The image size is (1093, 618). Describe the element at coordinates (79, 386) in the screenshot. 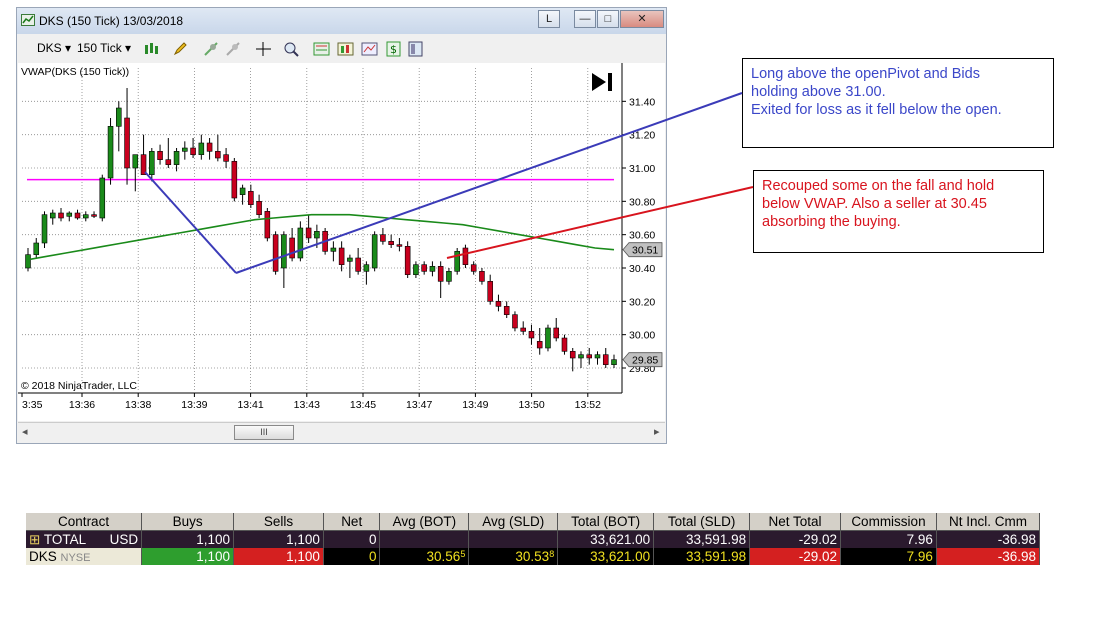

I see `copyright-label: © 2018 NinjaTrader, LLC` at that location.